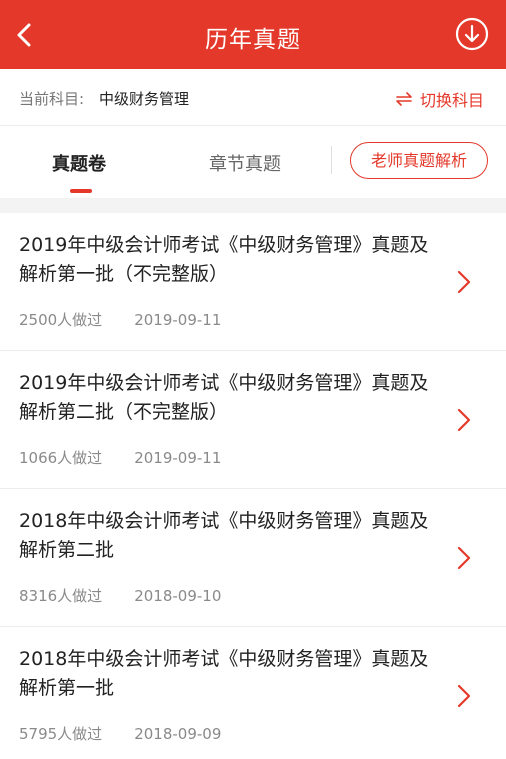 Image resolution: width=506 pixels, height=759 pixels. Describe the element at coordinates (61, 458) in the screenshot. I see `attempt-count: 1066人做过` at that location.